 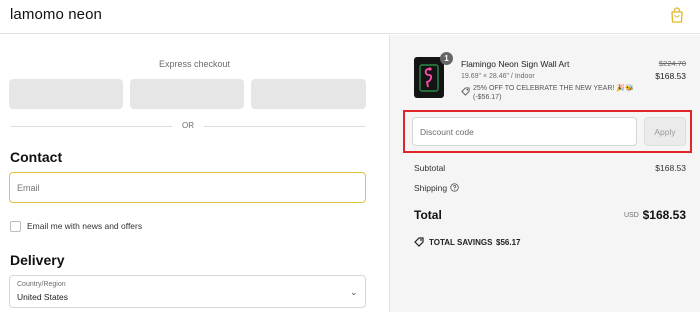 I want to click on contact-heading: Contact, so click(x=36, y=157).